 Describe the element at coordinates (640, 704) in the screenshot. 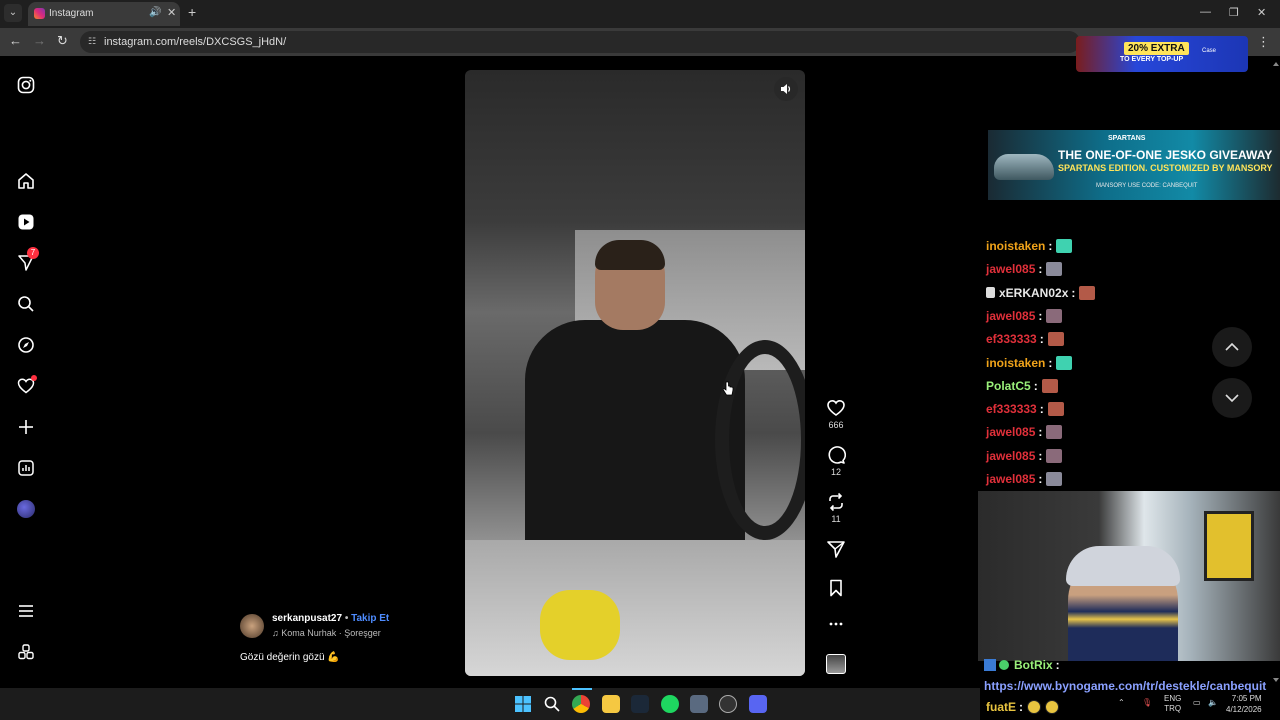

I see `steam-icon` at that location.